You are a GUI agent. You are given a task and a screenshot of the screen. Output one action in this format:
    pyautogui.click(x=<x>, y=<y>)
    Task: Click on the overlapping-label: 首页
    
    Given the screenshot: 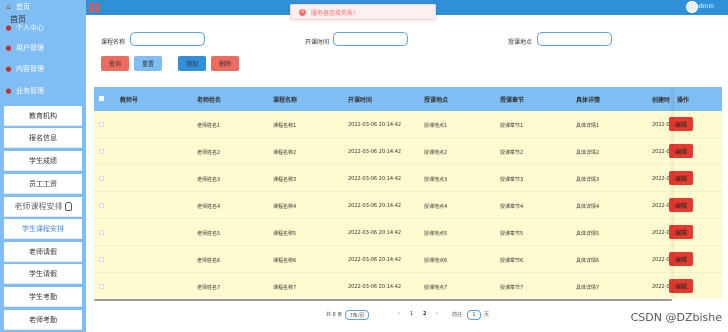 What is the action you would take?
    pyautogui.click(x=18, y=19)
    